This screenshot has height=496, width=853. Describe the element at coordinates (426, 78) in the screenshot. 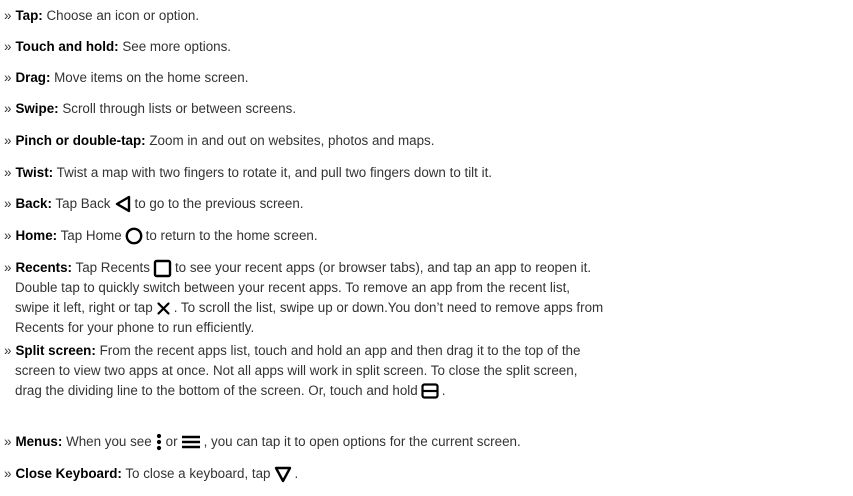

I see `list-item-drag: » Drag: Move items on the home screen.` at that location.